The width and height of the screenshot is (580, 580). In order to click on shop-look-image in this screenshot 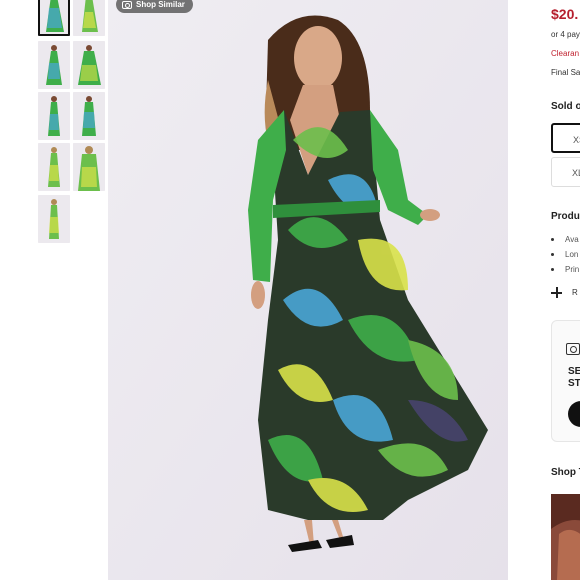, I will do `click(565, 537)`.